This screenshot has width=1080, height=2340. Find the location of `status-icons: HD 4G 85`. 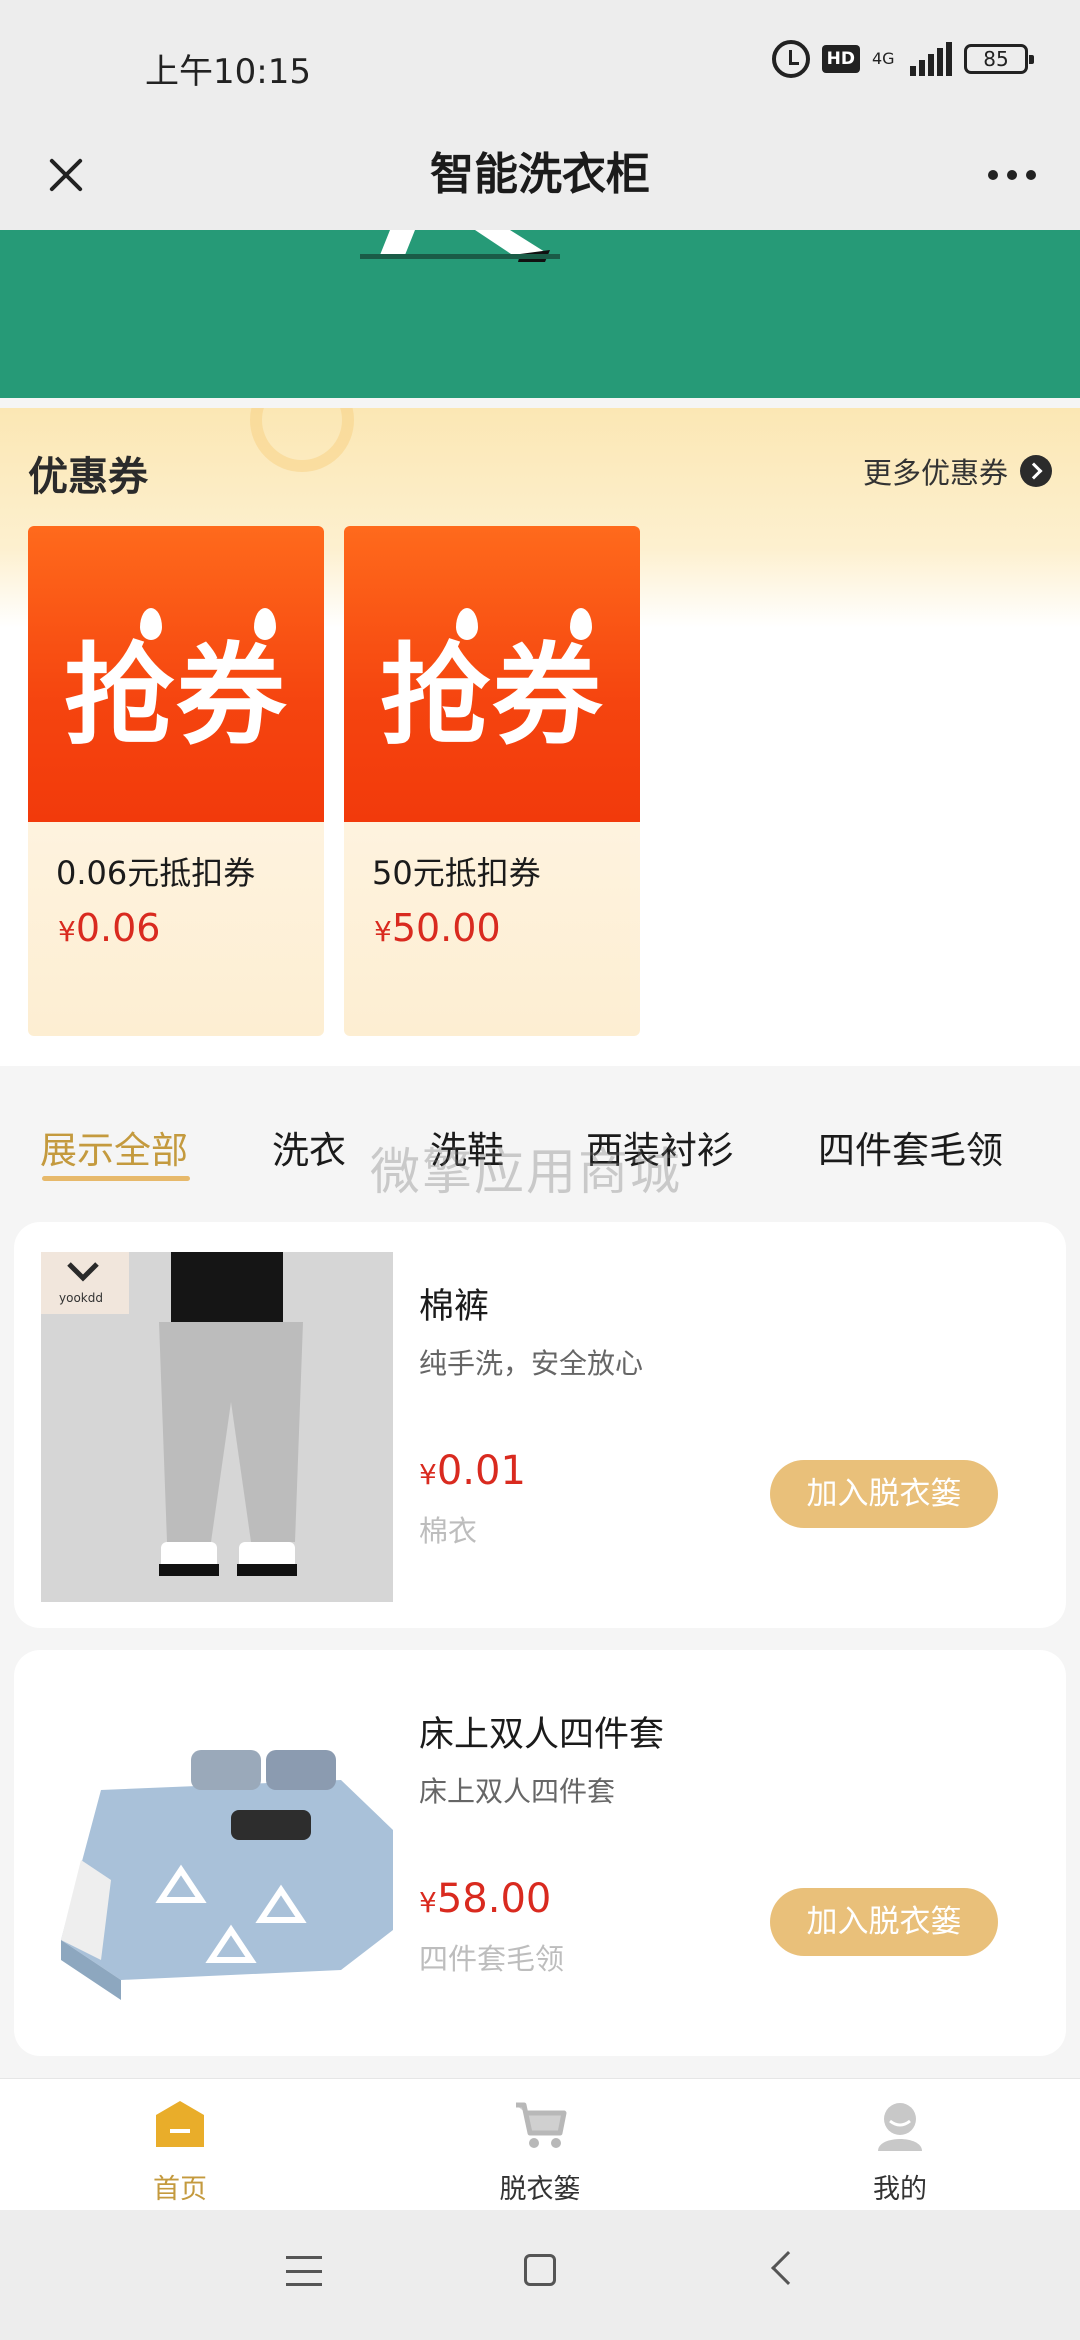

status-icons: HD 4G 85 is located at coordinates (902, 59).